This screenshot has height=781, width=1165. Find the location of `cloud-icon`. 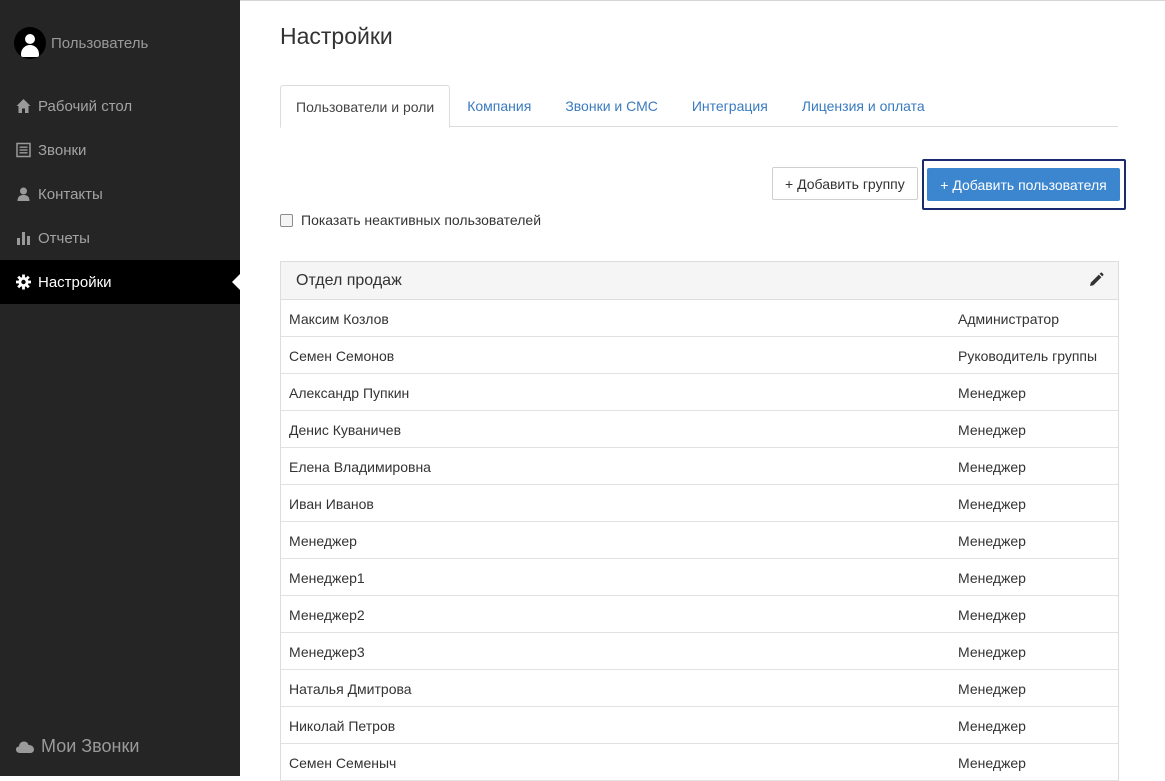

cloud-icon is located at coordinates (25, 747).